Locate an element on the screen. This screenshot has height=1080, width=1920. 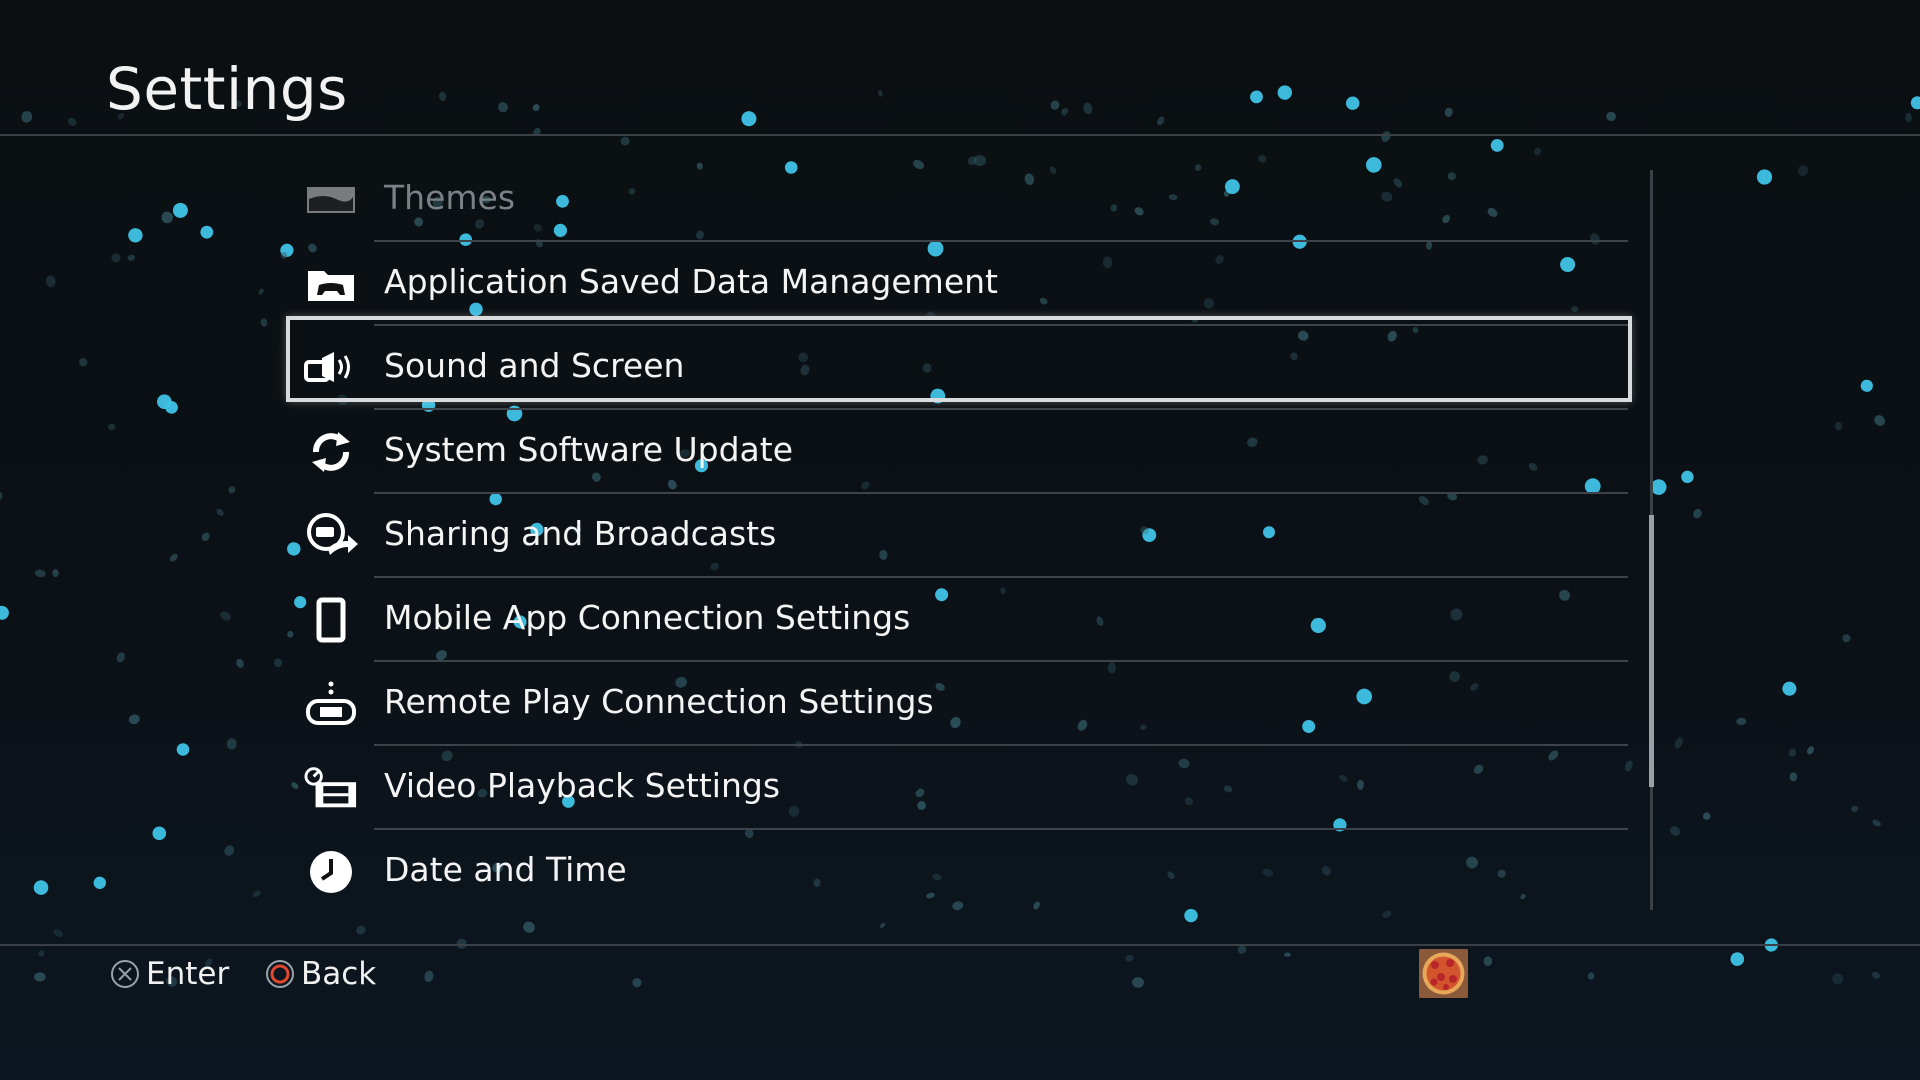
back-hint: Back is located at coordinates (320, 974).